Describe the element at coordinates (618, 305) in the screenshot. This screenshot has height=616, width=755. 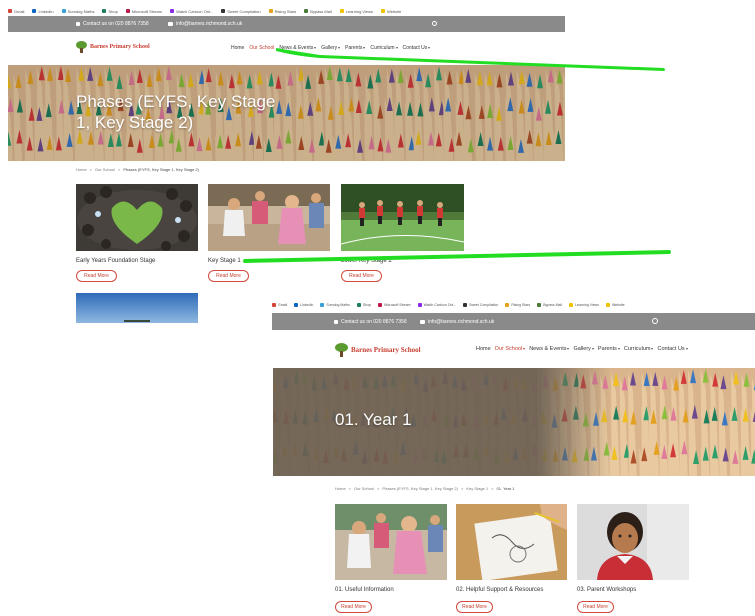
I see `bookmark-label: Website` at that location.